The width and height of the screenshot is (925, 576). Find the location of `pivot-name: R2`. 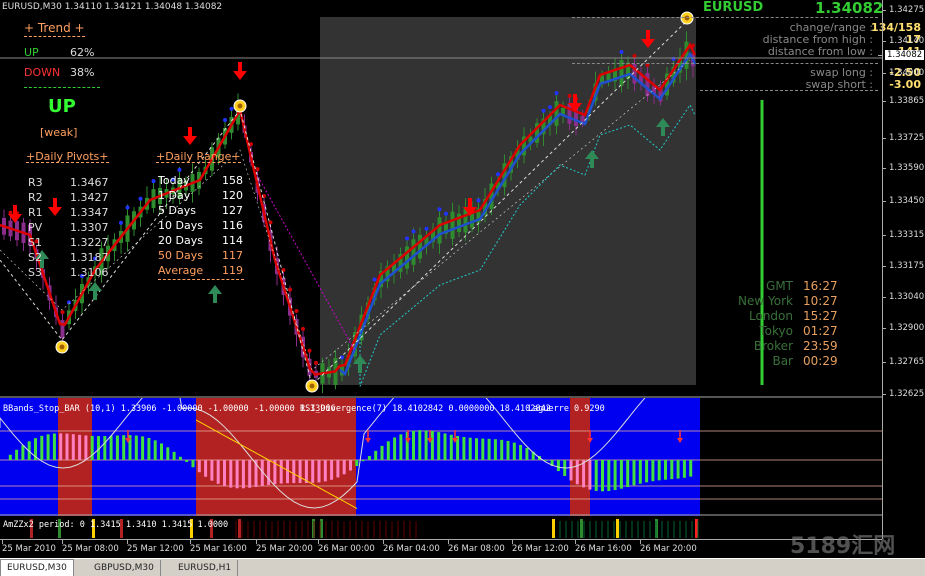

pivot-name: R2 is located at coordinates (35, 197).